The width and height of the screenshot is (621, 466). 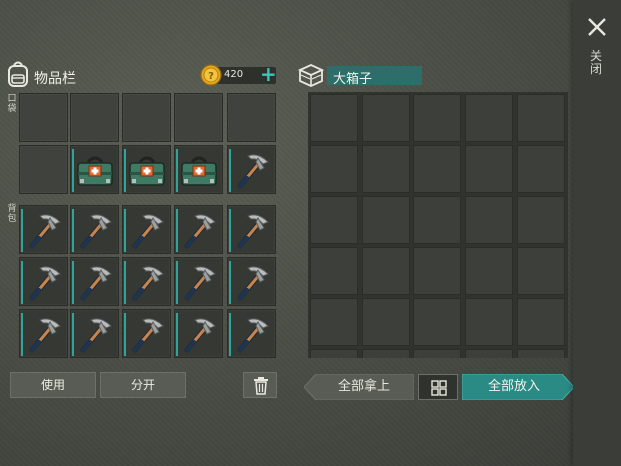 What do you see at coordinates (234, 74) in the screenshot?
I see `coin-amount: 420` at bounding box center [234, 74].